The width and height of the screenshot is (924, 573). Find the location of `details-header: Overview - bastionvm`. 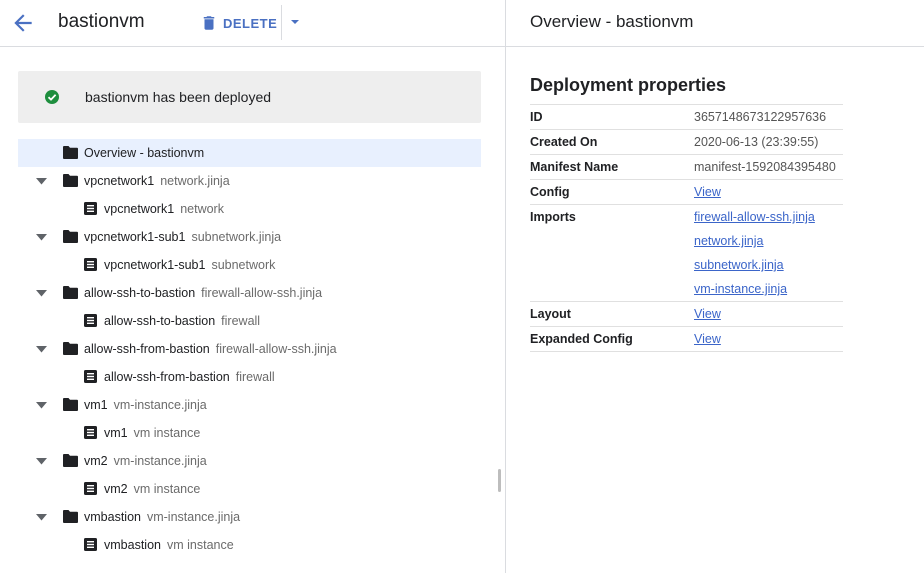

details-header: Overview - bastionvm is located at coordinates (715, 23).